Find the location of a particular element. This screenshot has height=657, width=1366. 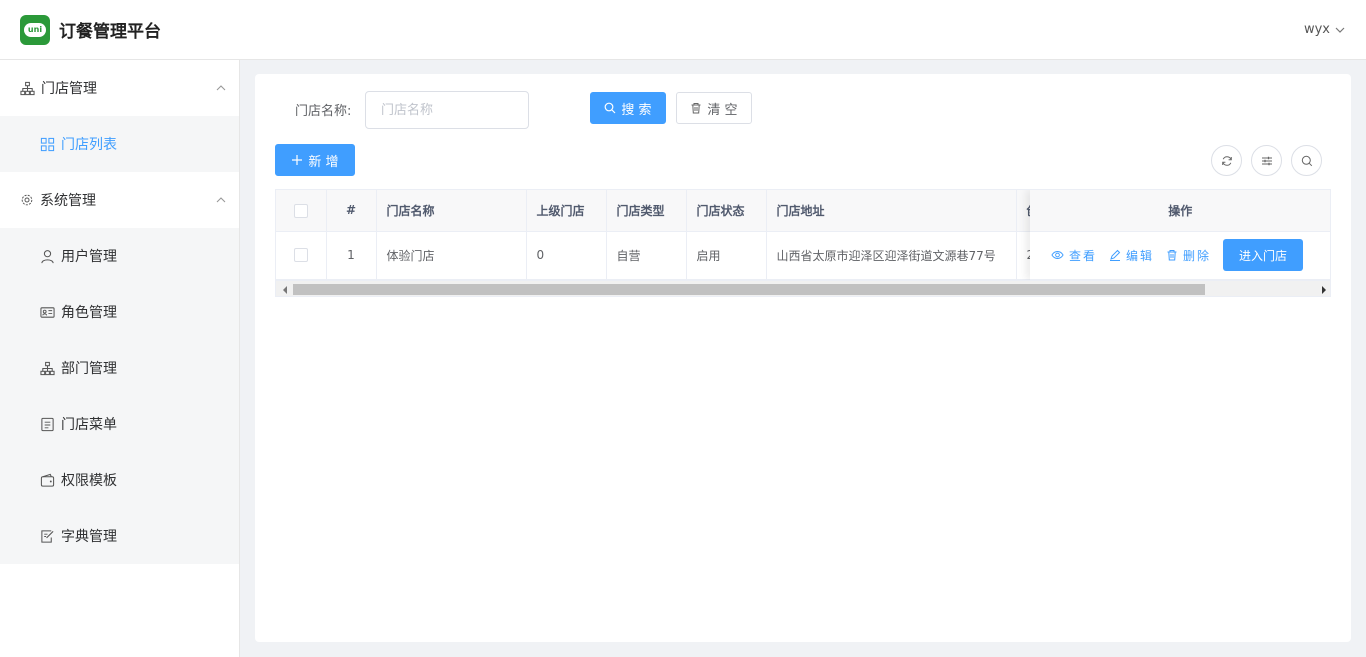

scroll-right-arrow is located at coordinates (1322, 288).